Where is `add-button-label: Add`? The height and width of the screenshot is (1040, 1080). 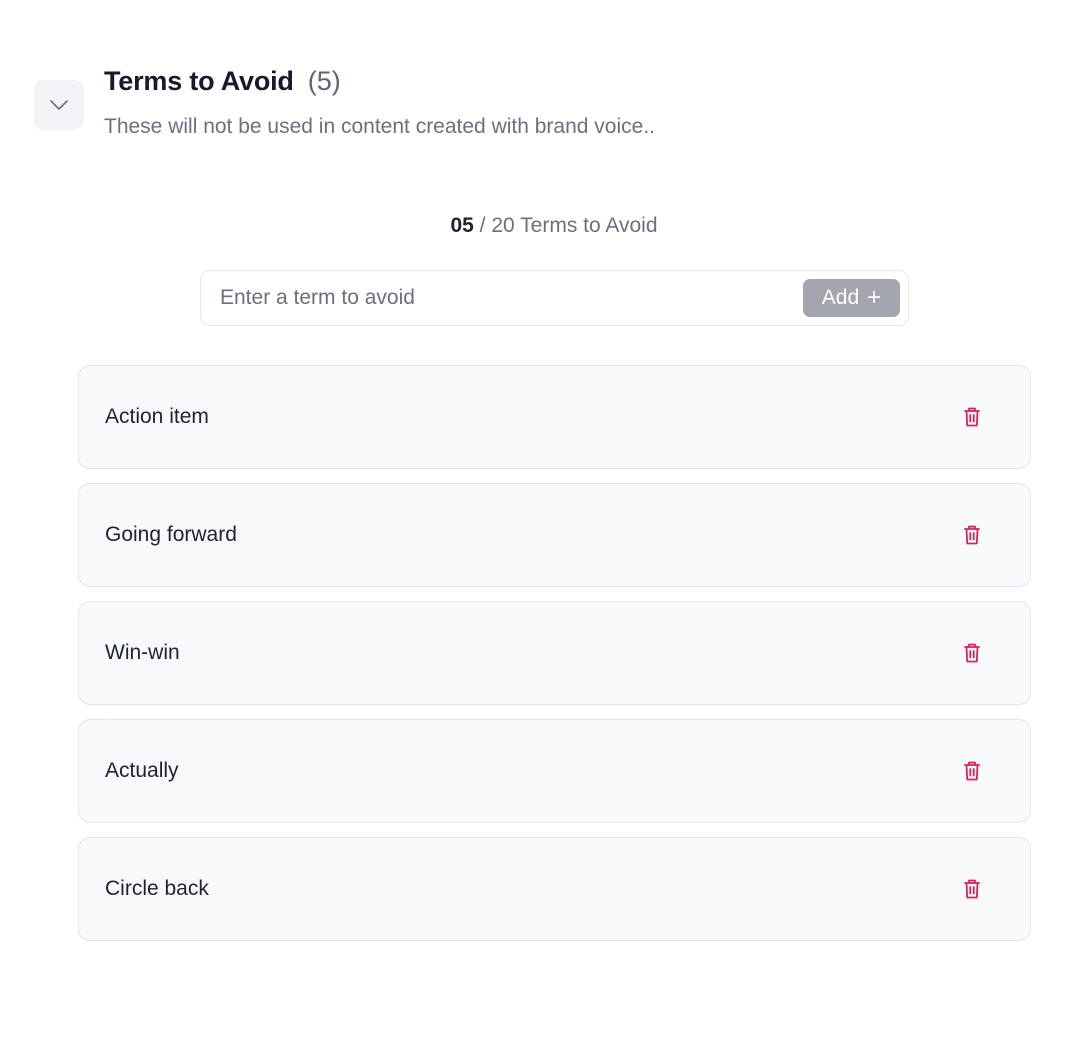
add-button-label: Add is located at coordinates (840, 297).